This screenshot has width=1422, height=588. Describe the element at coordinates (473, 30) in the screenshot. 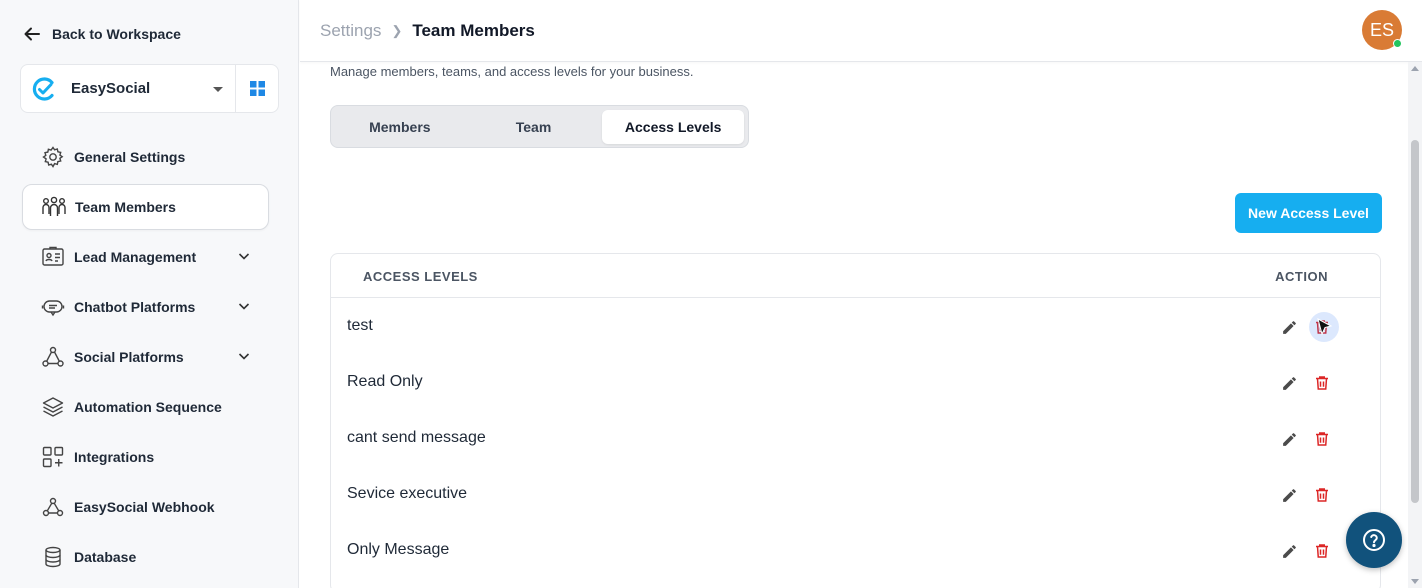

I see `breadcrumb-current: Team Members` at that location.